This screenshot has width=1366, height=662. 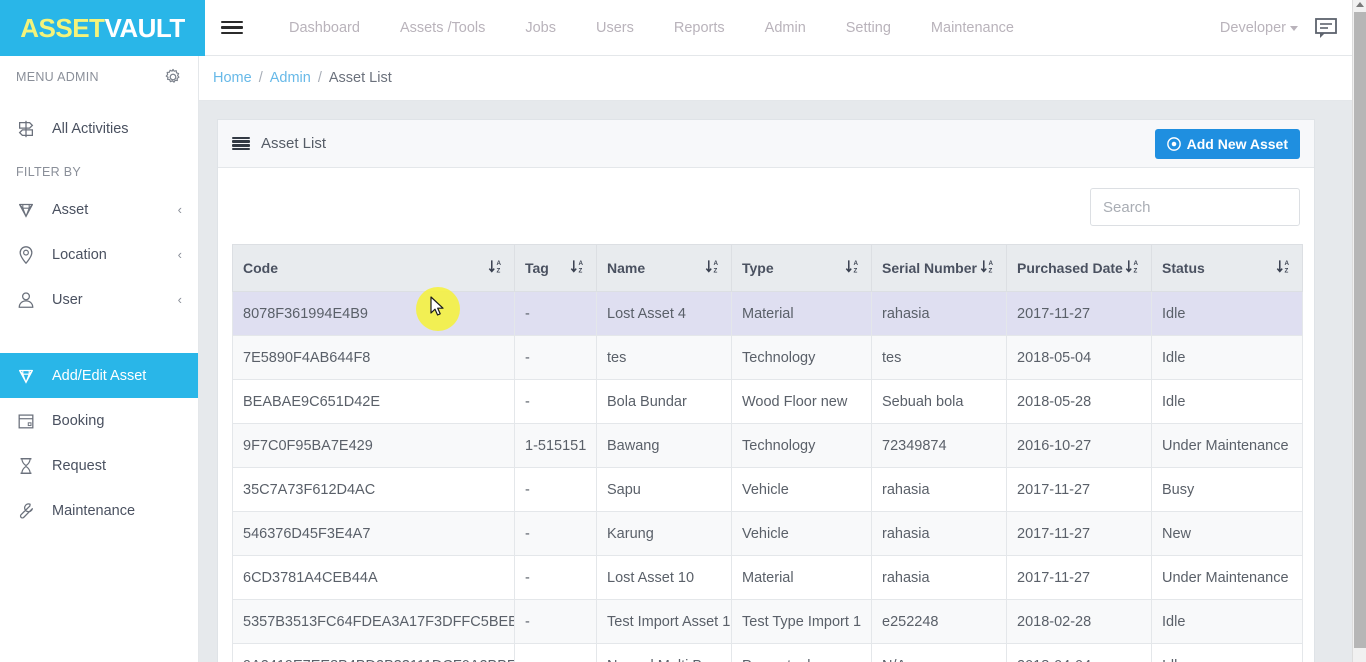 What do you see at coordinates (232, 78) in the screenshot?
I see `breadcrumb-home: Home` at bounding box center [232, 78].